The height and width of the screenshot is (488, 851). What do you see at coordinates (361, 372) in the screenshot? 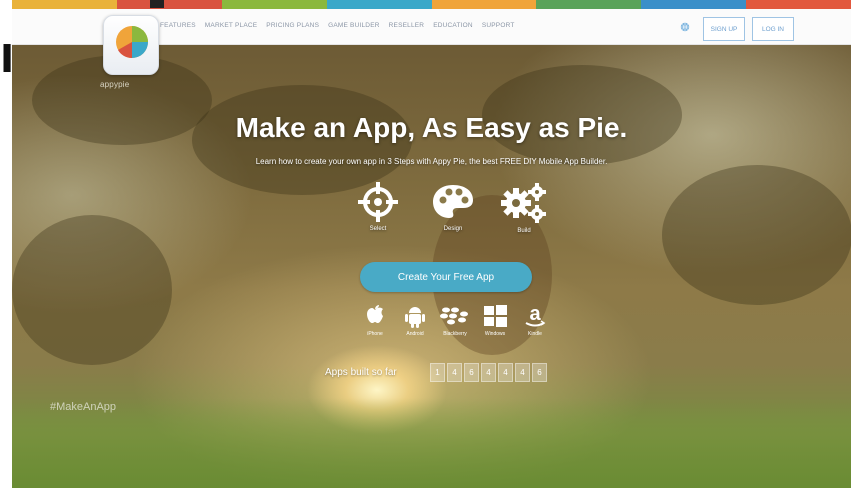
I see `apps-built-label: Apps built so far` at bounding box center [361, 372].